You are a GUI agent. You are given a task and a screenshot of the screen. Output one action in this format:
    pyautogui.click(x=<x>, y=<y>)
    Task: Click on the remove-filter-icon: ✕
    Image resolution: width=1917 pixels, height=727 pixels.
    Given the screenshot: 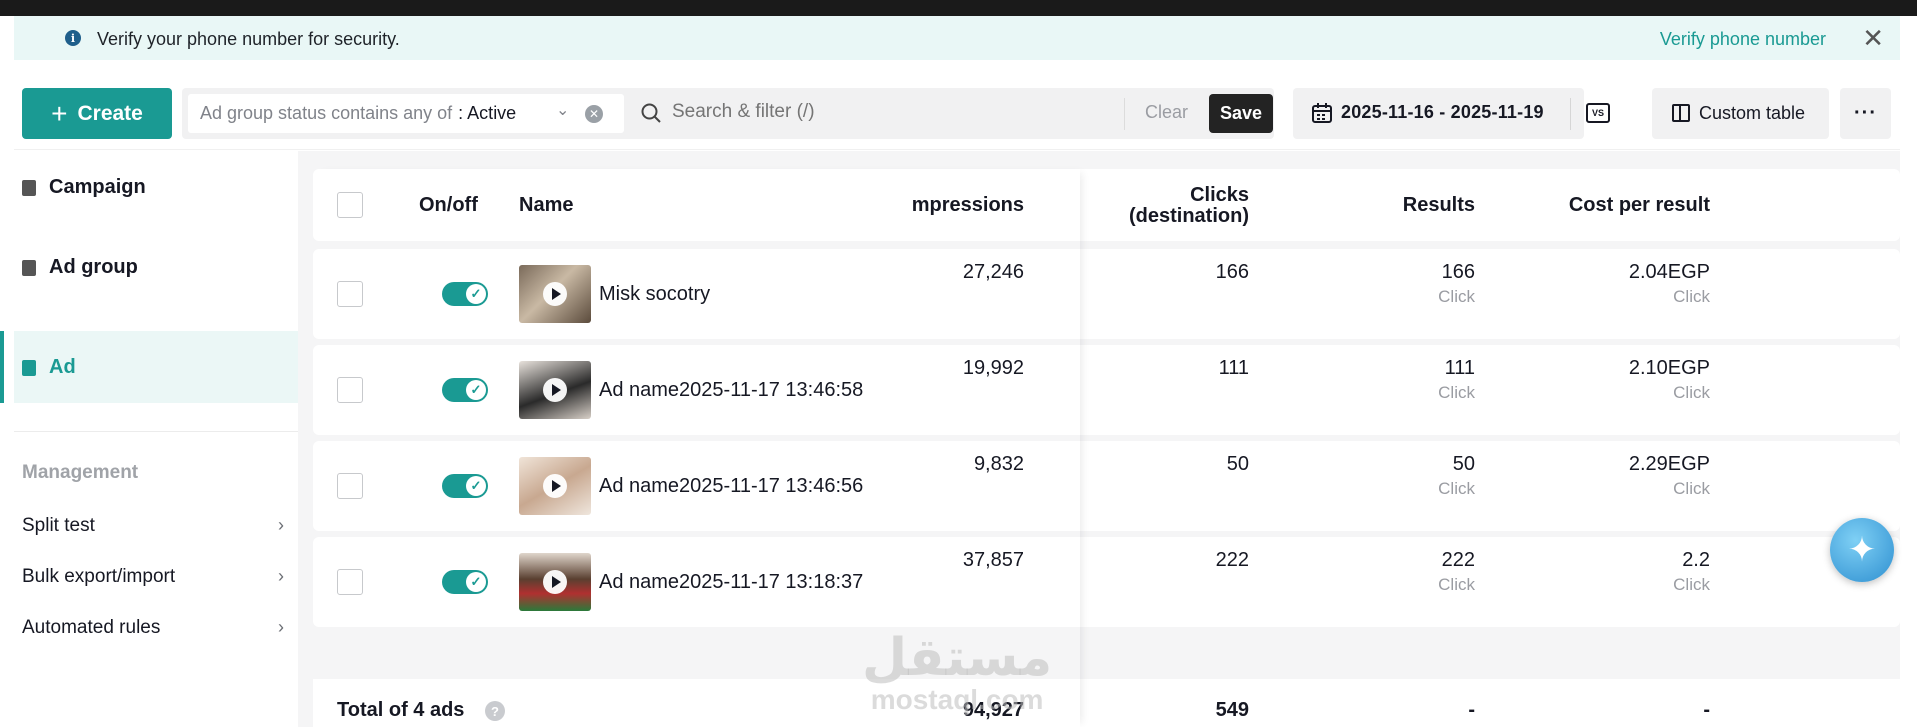 What is the action you would take?
    pyautogui.click(x=594, y=114)
    